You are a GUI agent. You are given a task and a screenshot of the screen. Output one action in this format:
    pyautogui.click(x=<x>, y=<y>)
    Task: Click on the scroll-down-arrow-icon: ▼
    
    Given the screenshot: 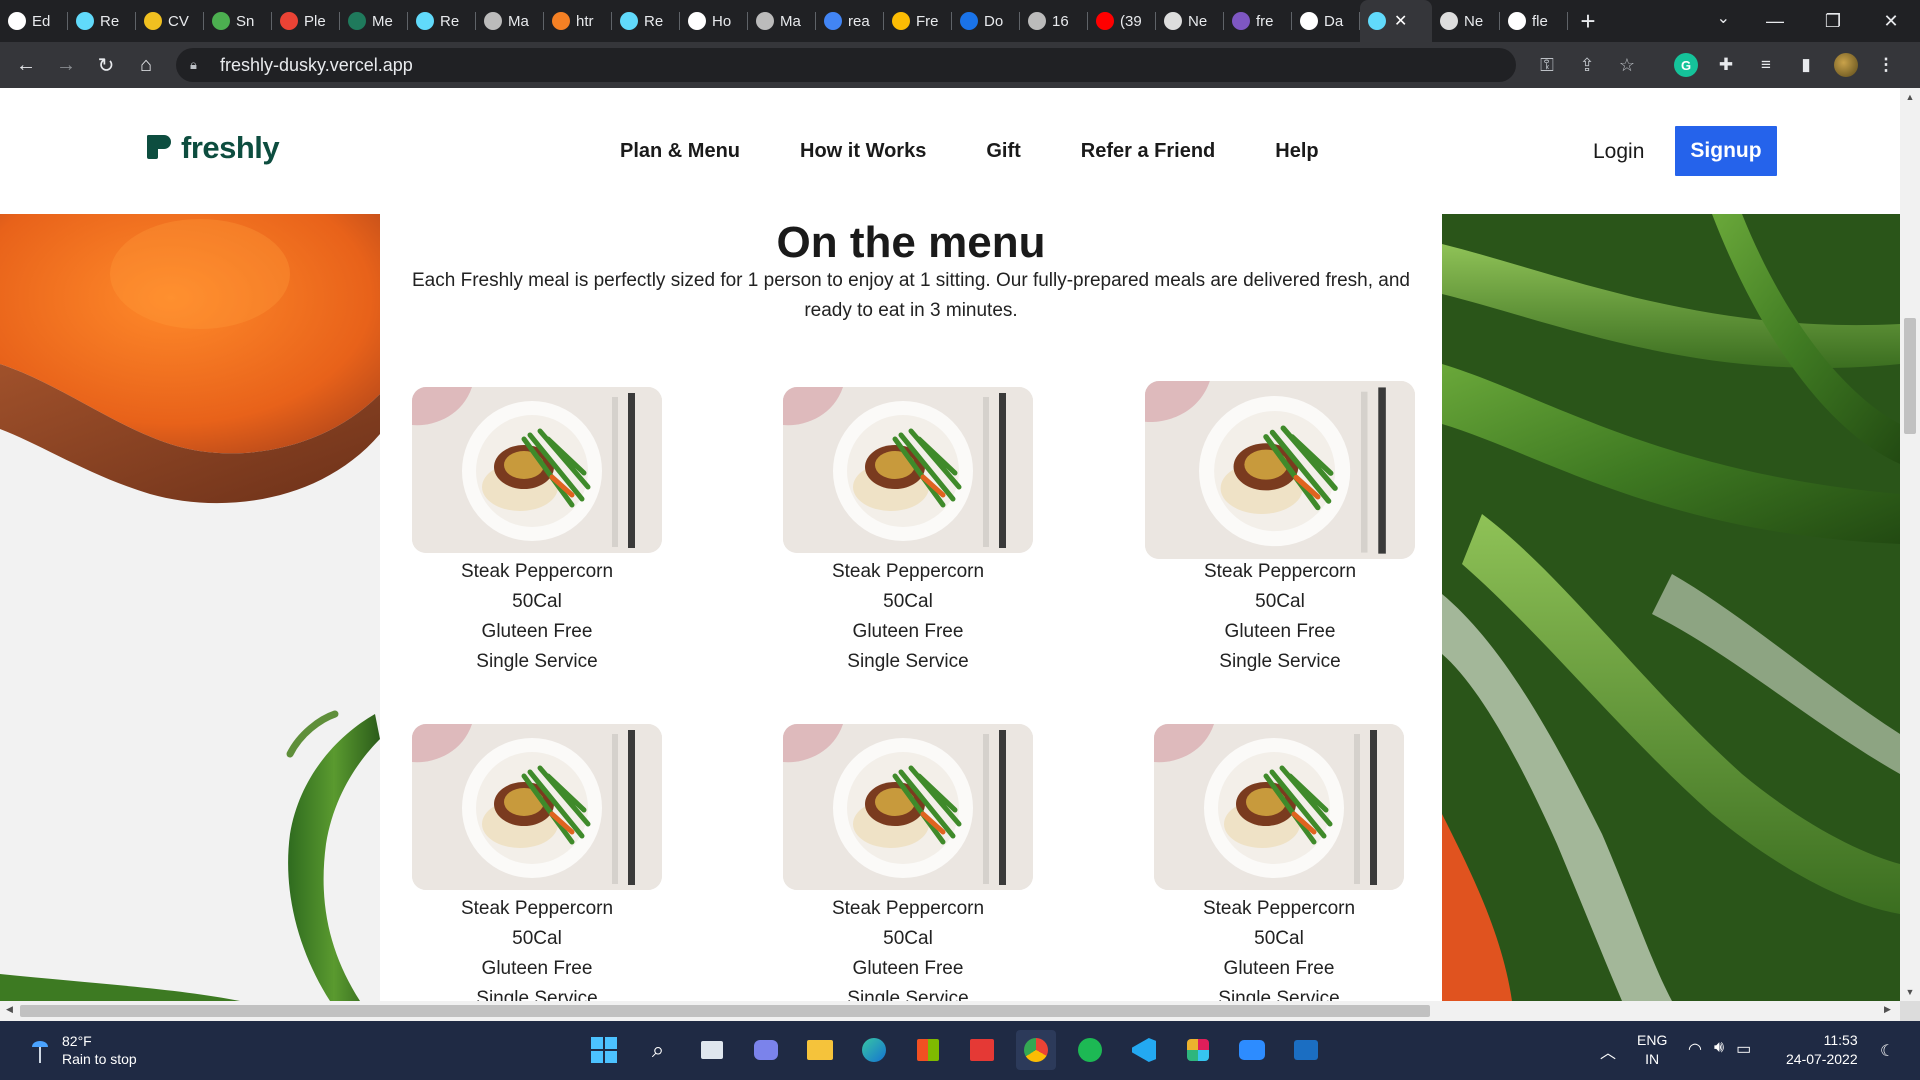 What is the action you would take?
    pyautogui.click(x=1910, y=992)
    